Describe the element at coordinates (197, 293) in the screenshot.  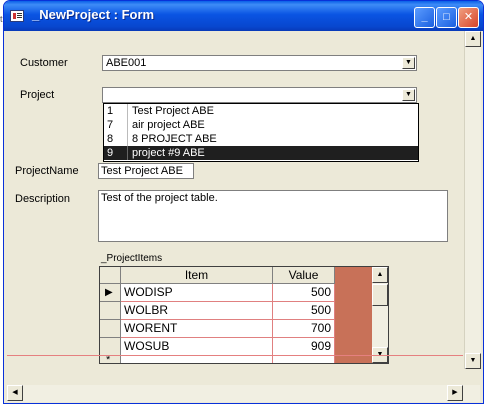
I see `cell-item: WODISP` at that location.